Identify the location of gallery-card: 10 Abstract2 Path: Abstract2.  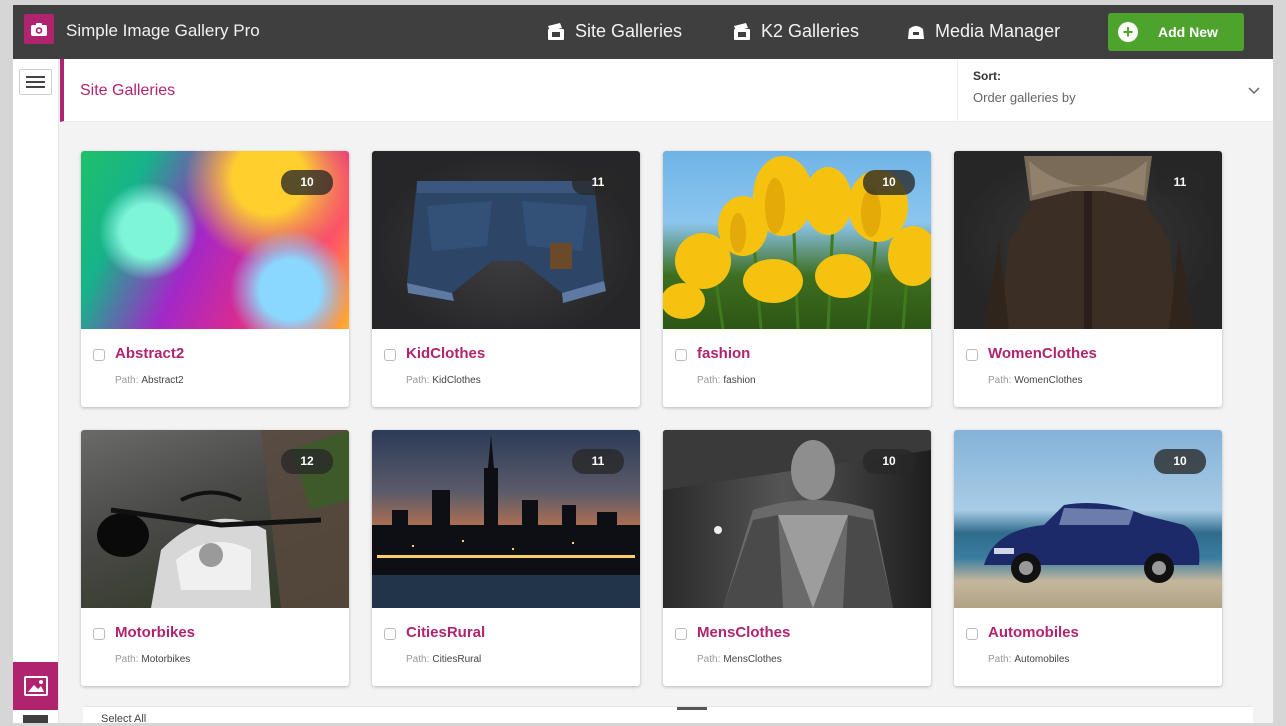
(215, 279).